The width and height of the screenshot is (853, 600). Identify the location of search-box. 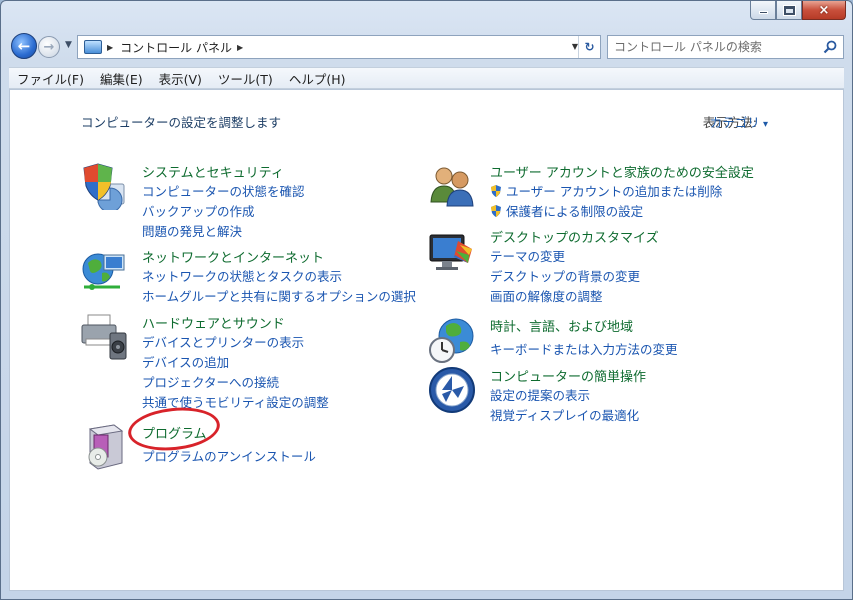
(725, 47).